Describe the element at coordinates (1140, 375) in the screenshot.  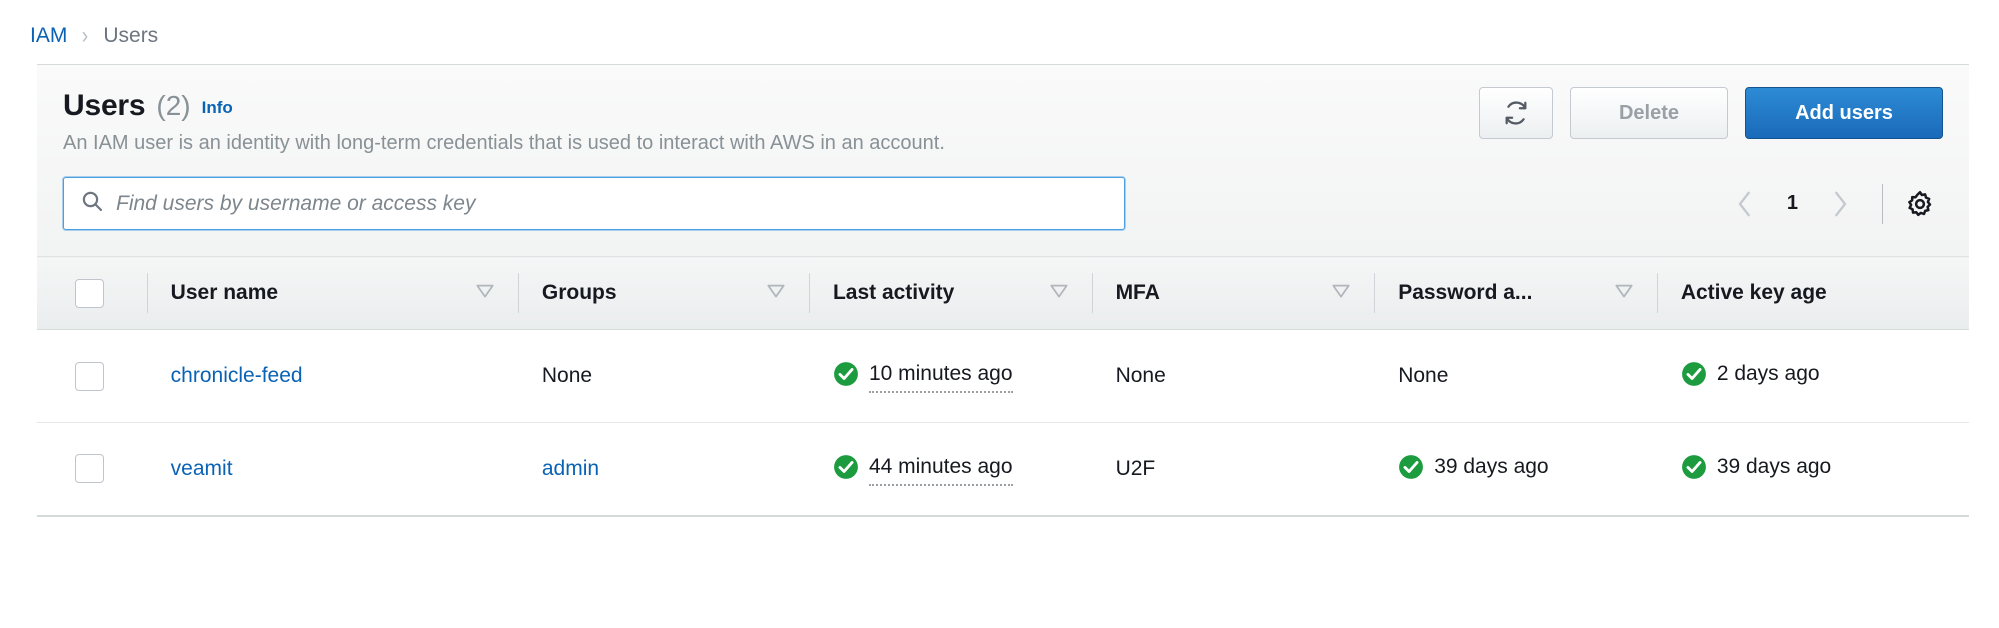
I see `mfa-value: None` at that location.